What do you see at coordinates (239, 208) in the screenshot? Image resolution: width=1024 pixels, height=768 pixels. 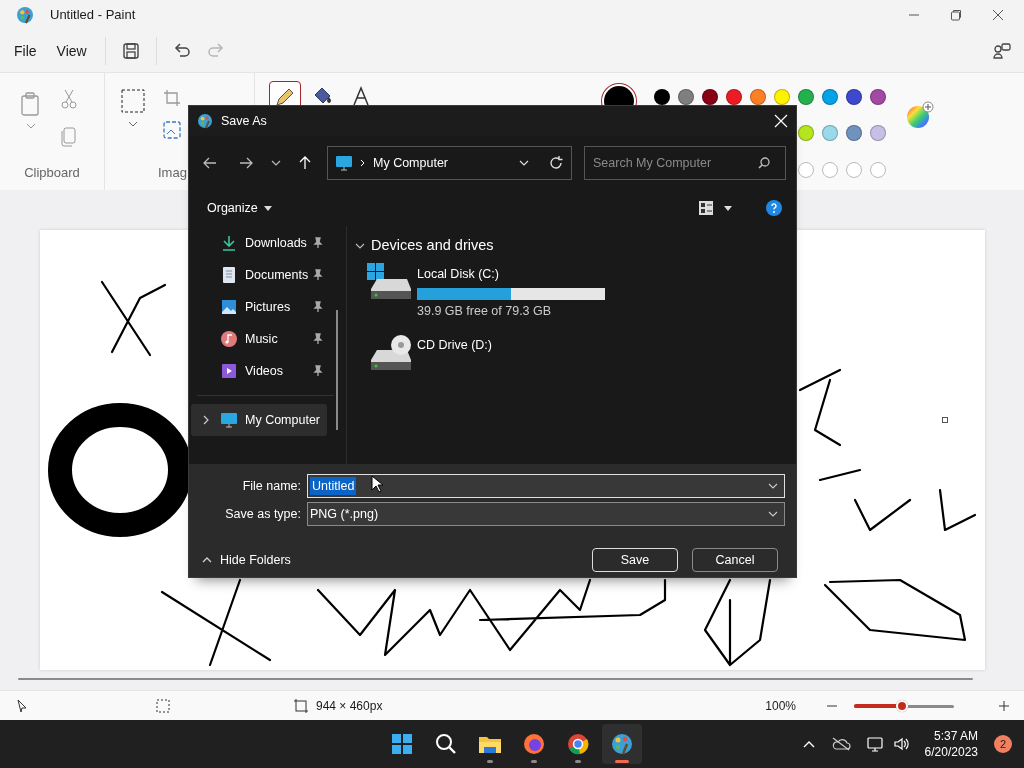 I see `organize-menu: Organize` at bounding box center [239, 208].